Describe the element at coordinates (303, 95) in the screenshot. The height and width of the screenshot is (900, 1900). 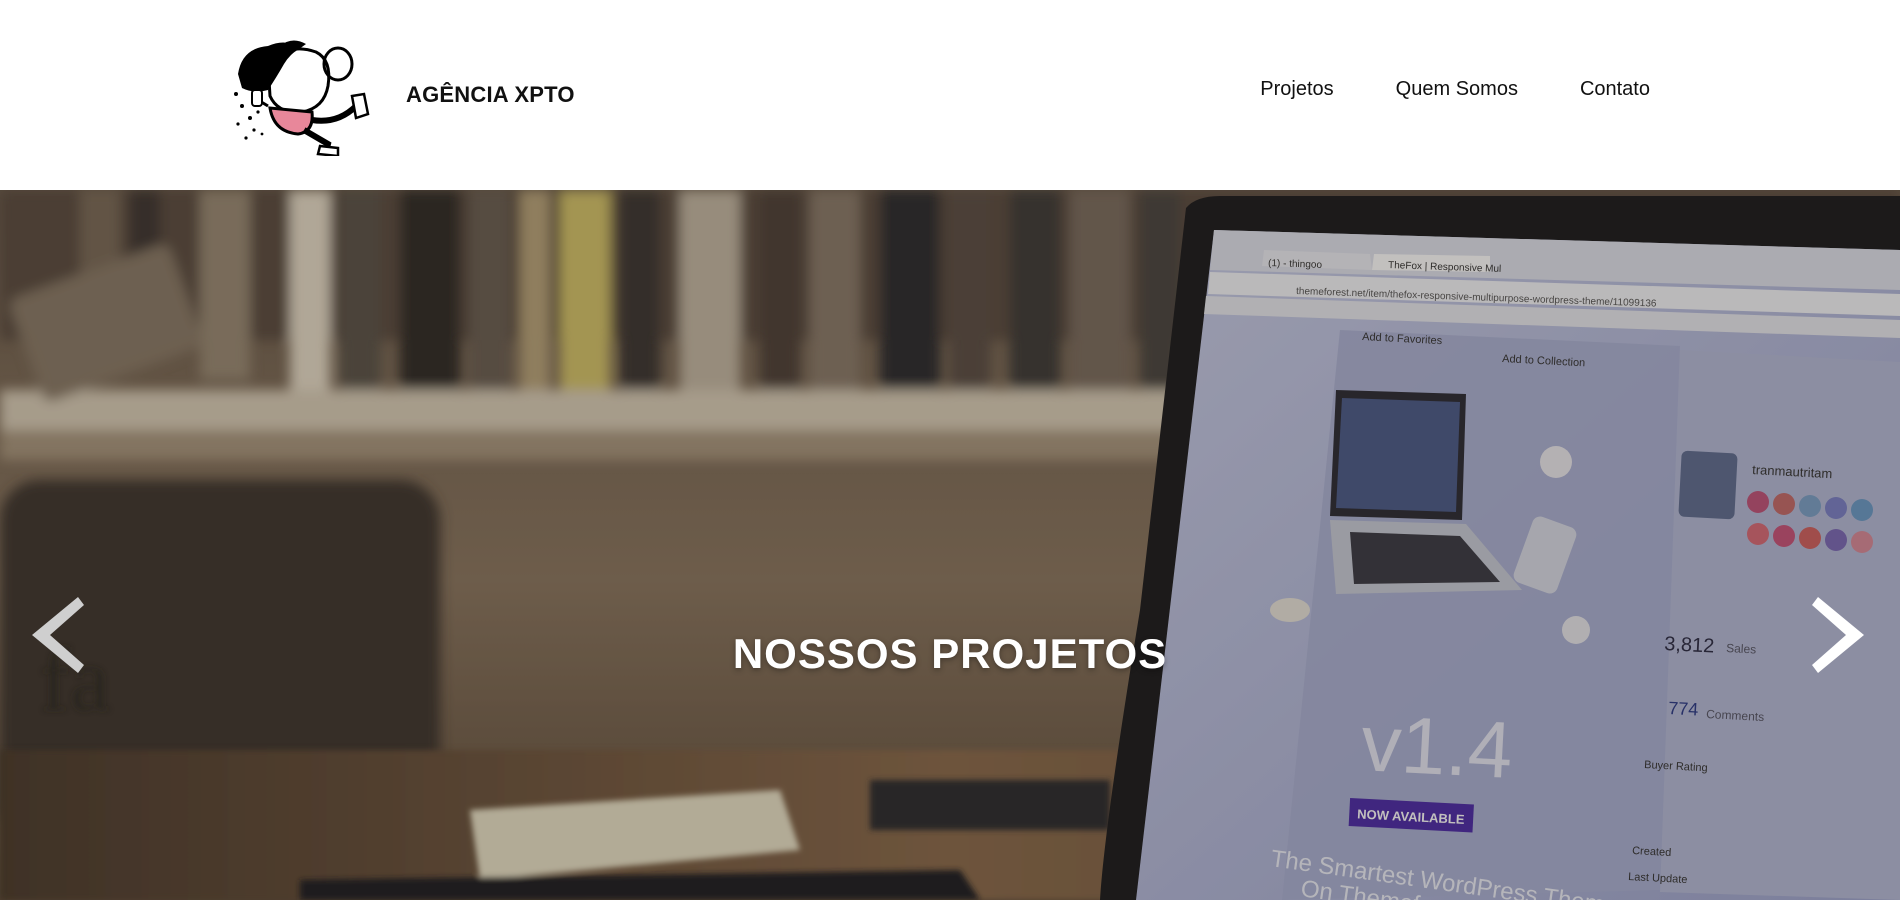
I see `mascot-logo-icon` at that location.